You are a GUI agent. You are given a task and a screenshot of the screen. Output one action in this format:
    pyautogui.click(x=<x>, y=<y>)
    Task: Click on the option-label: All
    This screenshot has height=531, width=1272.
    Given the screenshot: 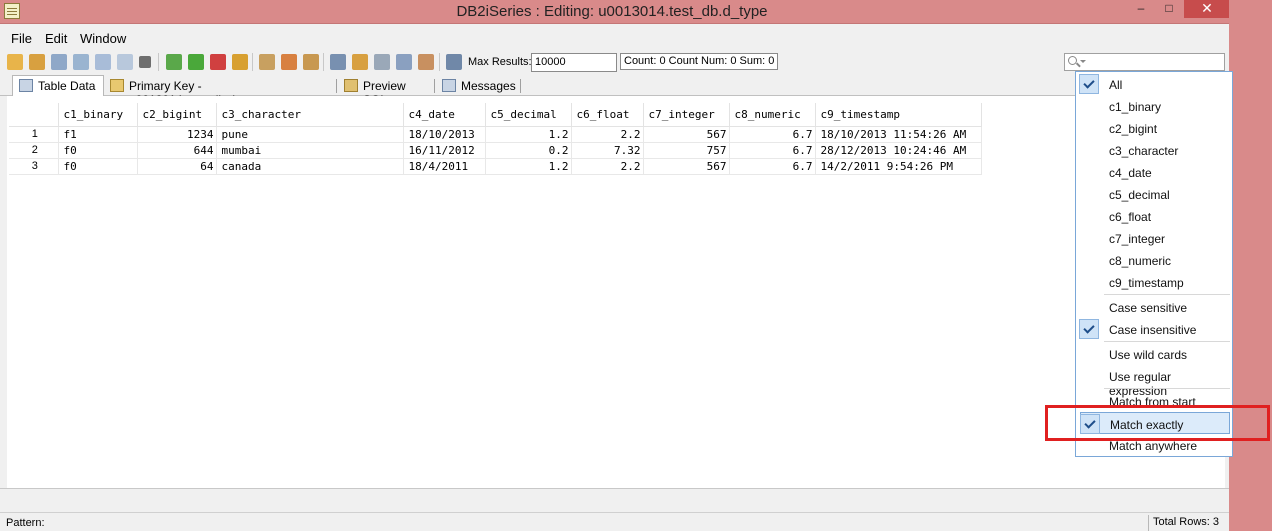 What is the action you would take?
    pyautogui.click(x=1116, y=85)
    